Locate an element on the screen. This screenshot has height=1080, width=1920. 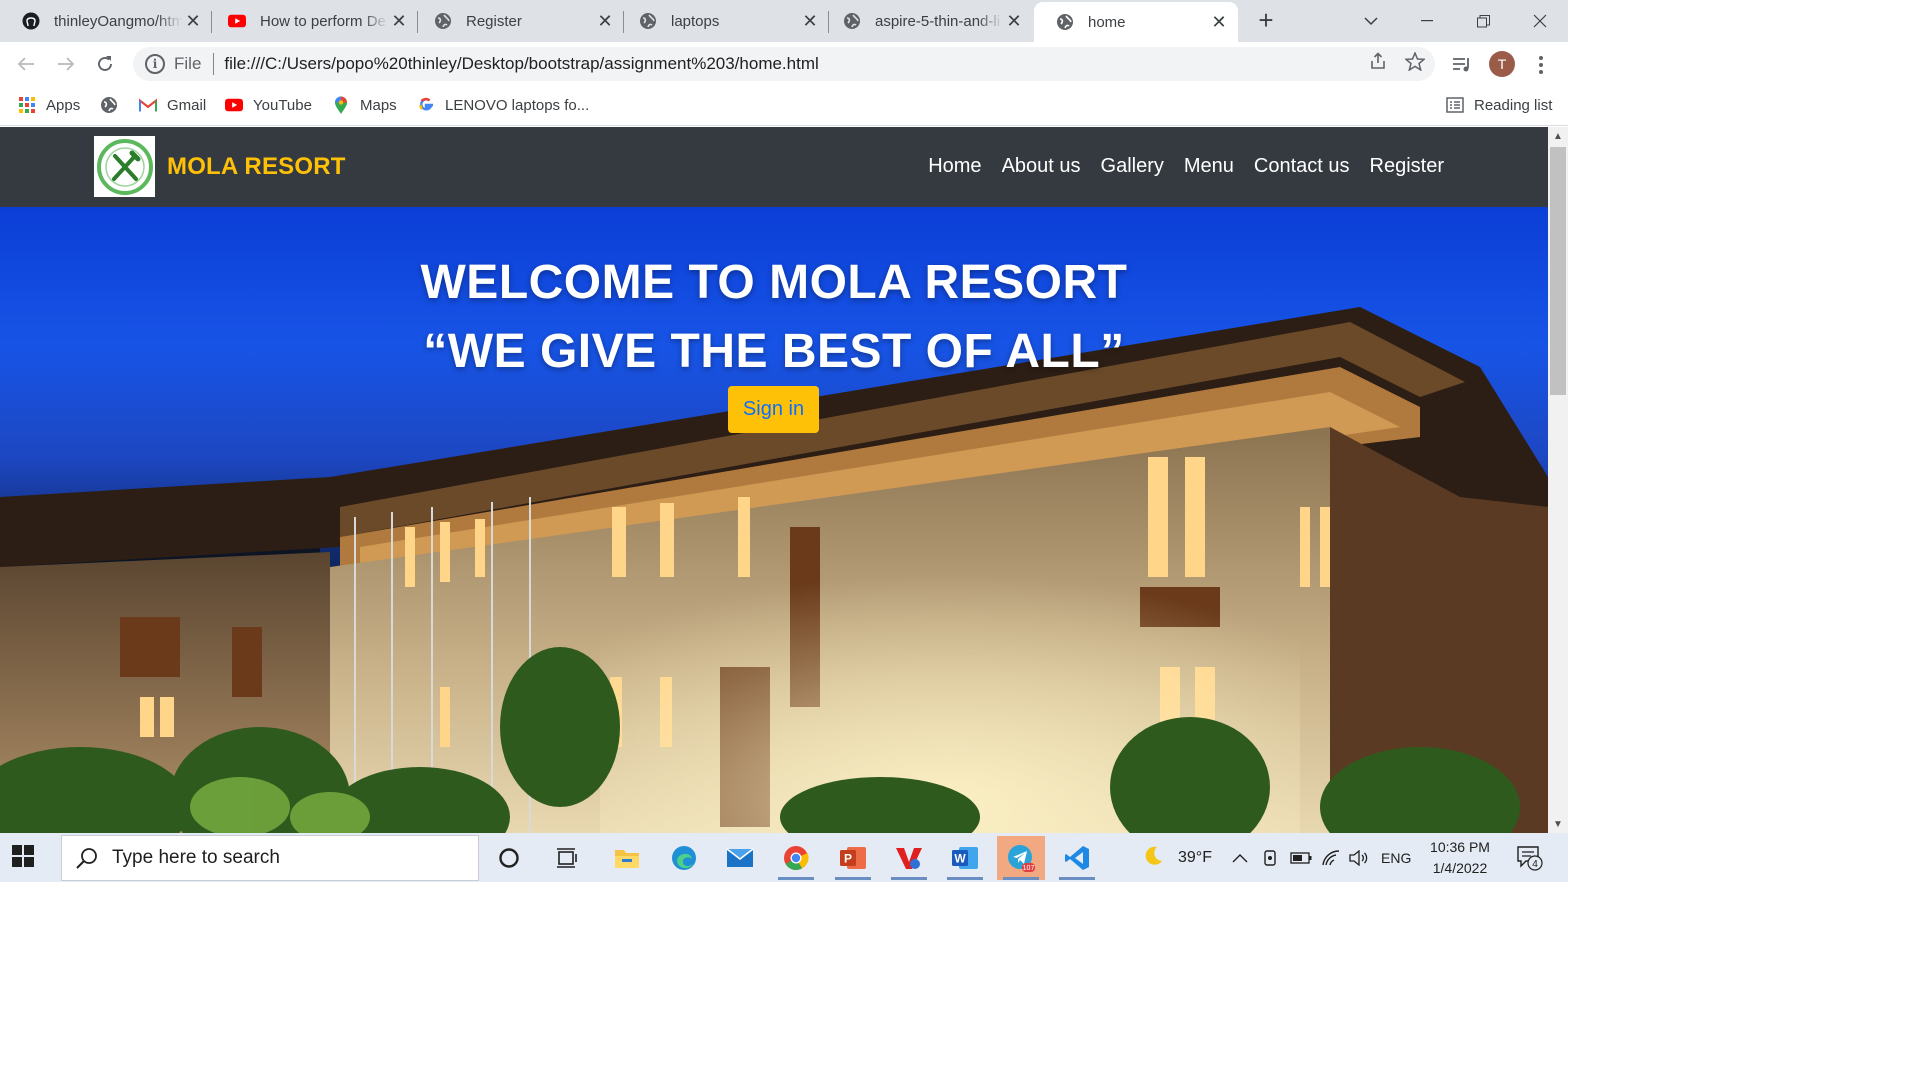
restaurant-logo is located at coordinates (124, 166).